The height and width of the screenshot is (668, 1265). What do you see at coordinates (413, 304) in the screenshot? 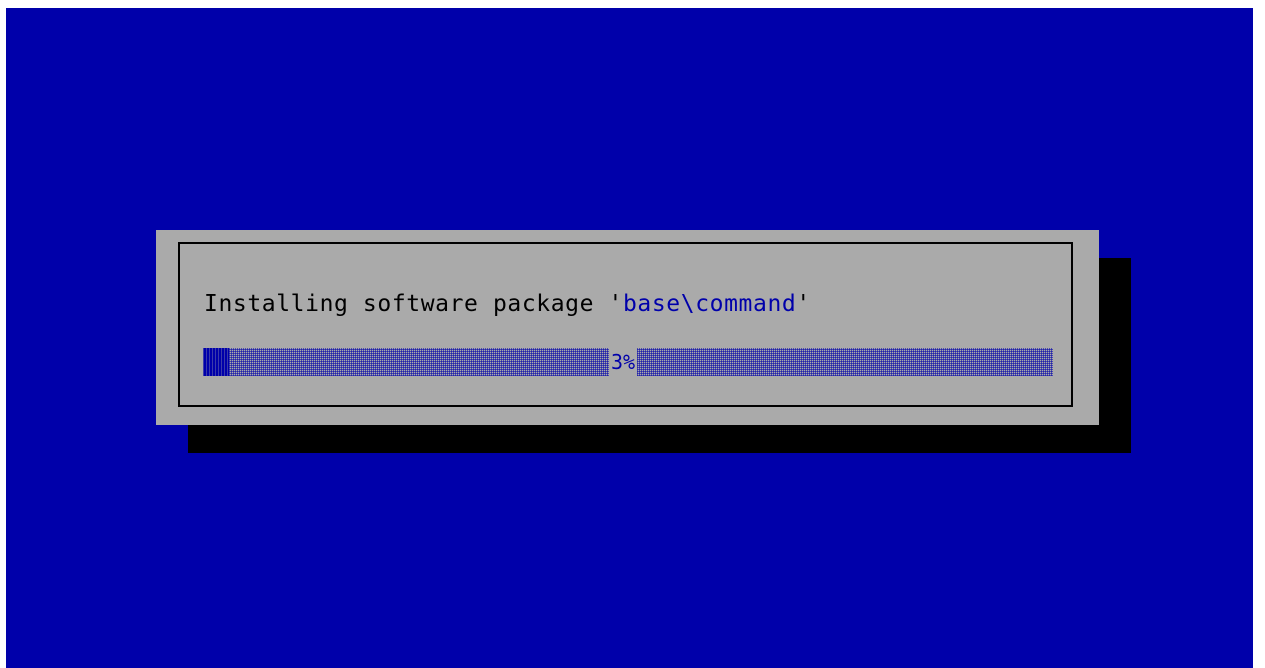
I see `install-message-prefix: Installing software package '` at bounding box center [413, 304].